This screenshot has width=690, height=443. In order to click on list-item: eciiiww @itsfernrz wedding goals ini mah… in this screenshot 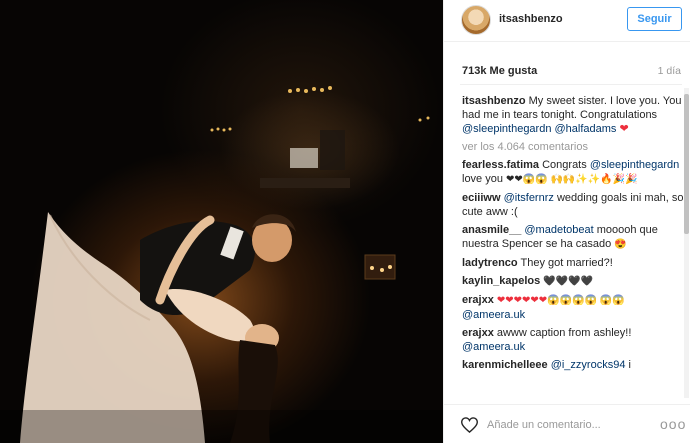, I will do `click(573, 205)`.